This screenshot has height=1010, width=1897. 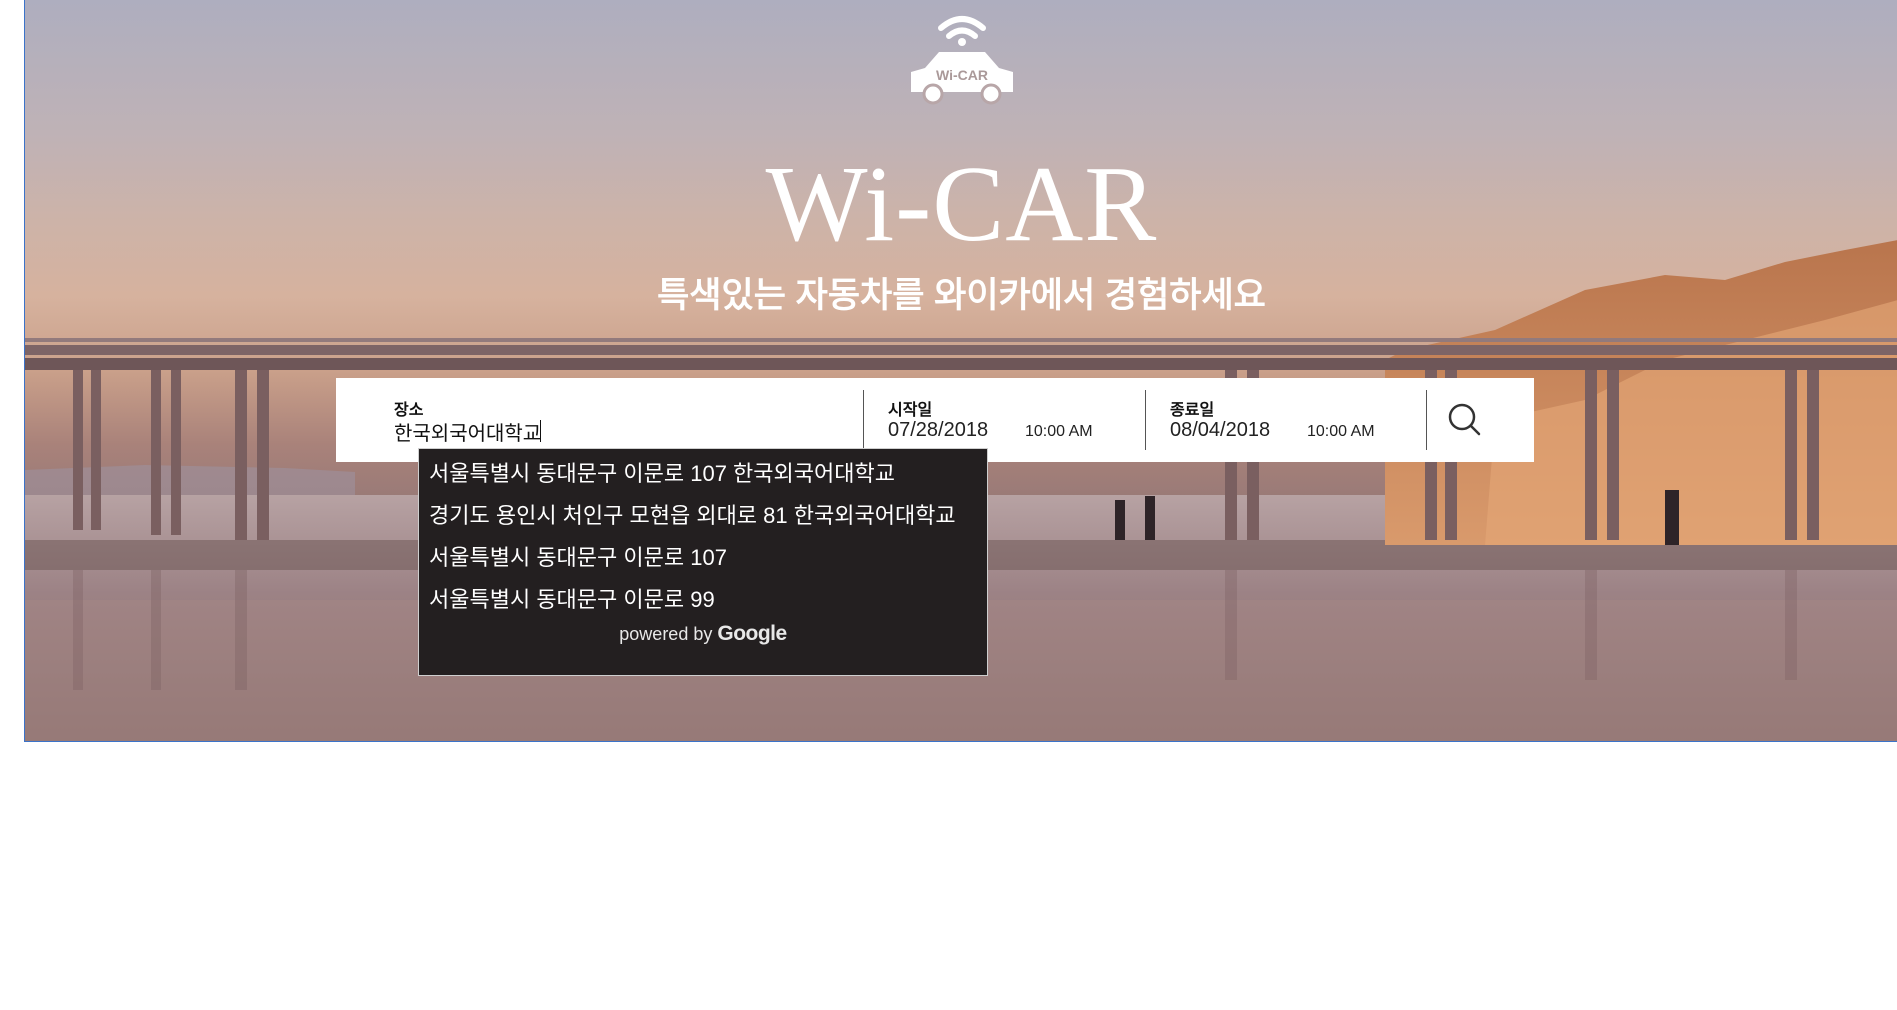 I want to click on powered-by-google: powered by Google, so click(x=703, y=634).